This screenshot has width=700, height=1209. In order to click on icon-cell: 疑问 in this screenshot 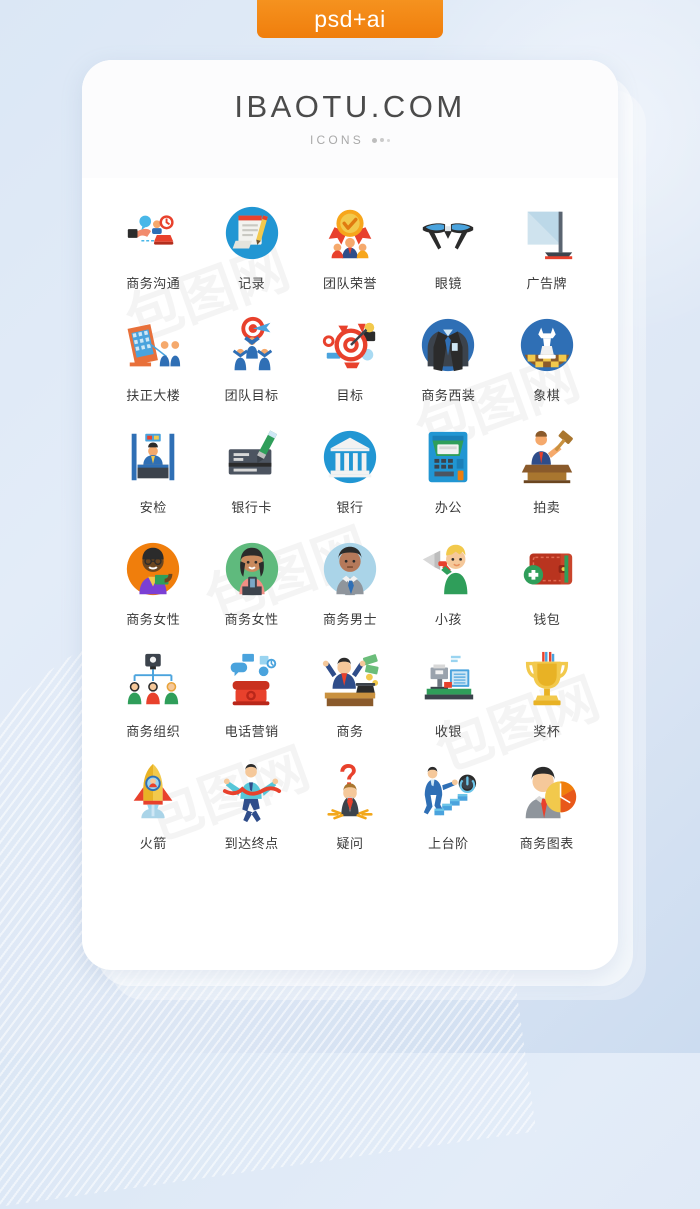, I will do `click(350, 807)`.